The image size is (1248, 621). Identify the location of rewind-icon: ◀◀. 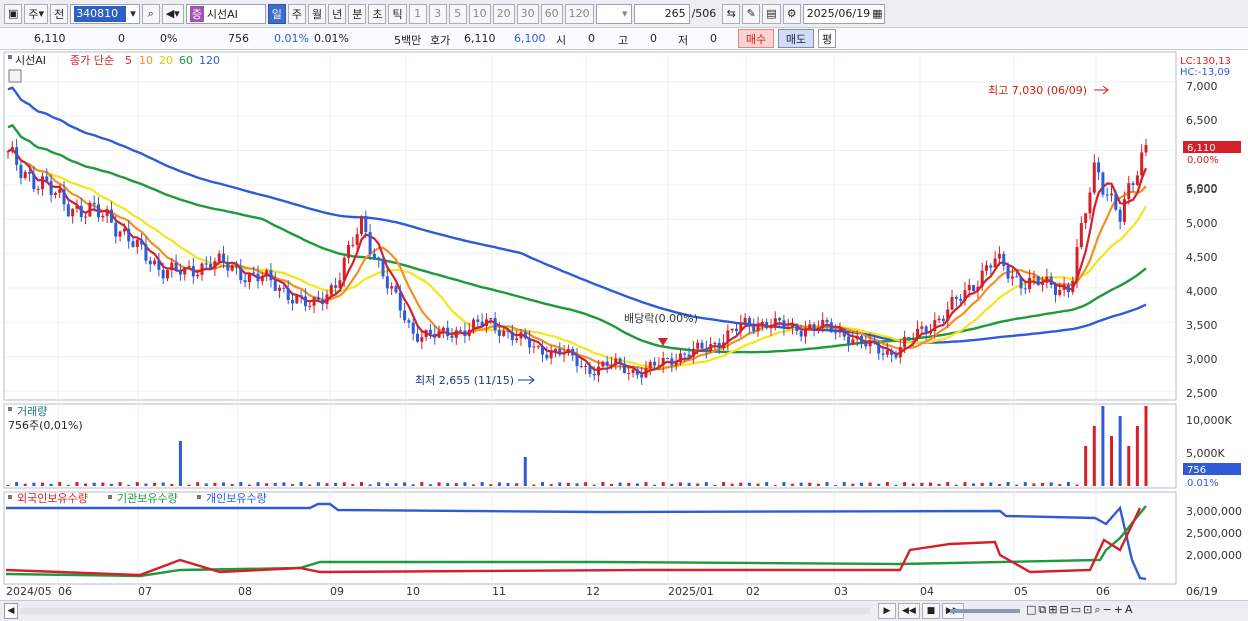
(909, 611).